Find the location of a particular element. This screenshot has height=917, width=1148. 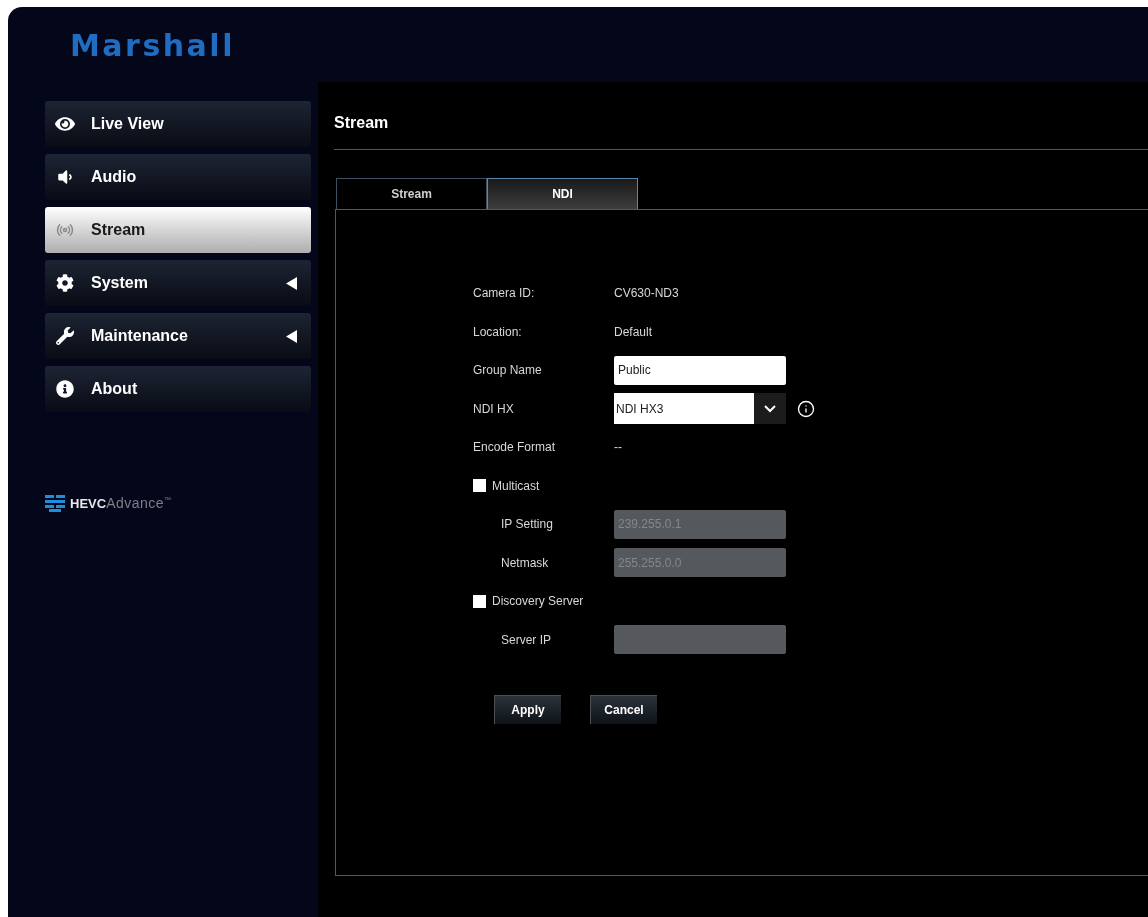

sidebar-item: Stream is located at coordinates (178, 230).